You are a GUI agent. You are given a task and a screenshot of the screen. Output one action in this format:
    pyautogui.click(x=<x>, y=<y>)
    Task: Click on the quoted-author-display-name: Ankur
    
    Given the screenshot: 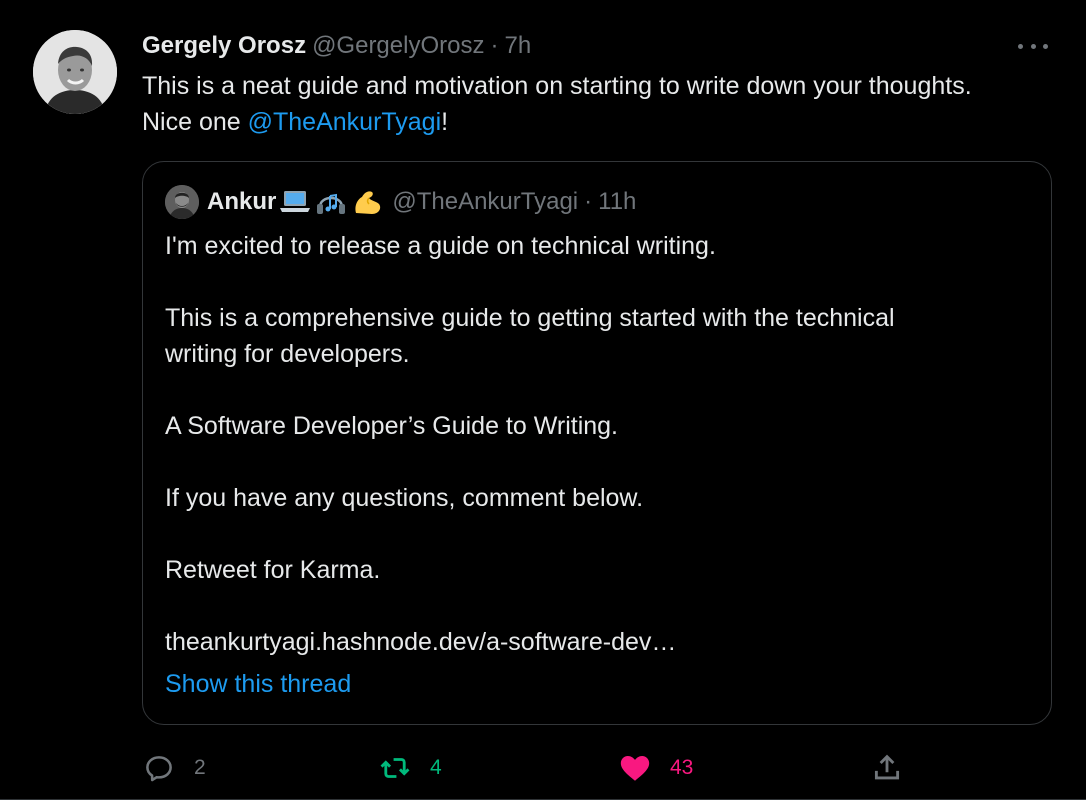 What is the action you would take?
    pyautogui.click(x=242, y=201)
    